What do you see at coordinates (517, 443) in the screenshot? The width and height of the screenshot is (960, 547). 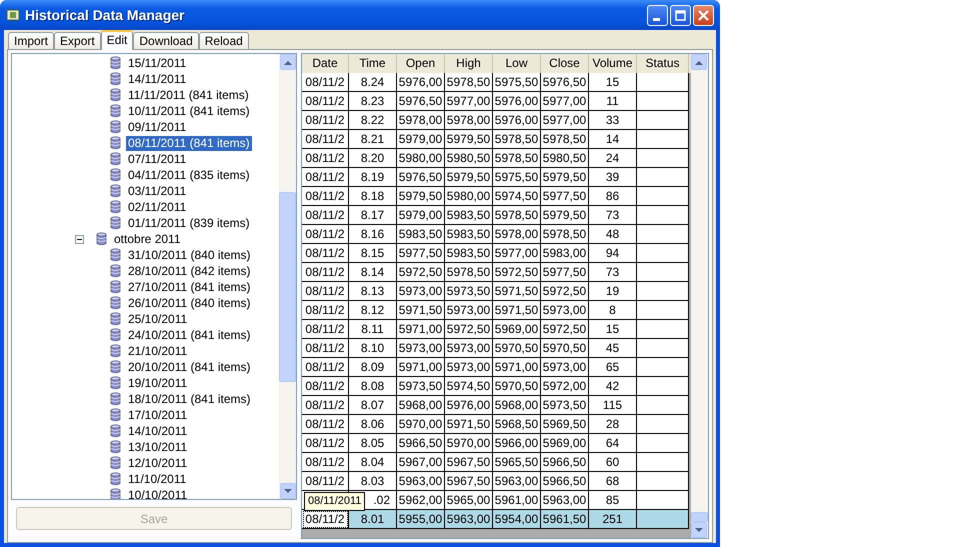 I see `table-cell: 5966,00` at bounding box center [517, 443].